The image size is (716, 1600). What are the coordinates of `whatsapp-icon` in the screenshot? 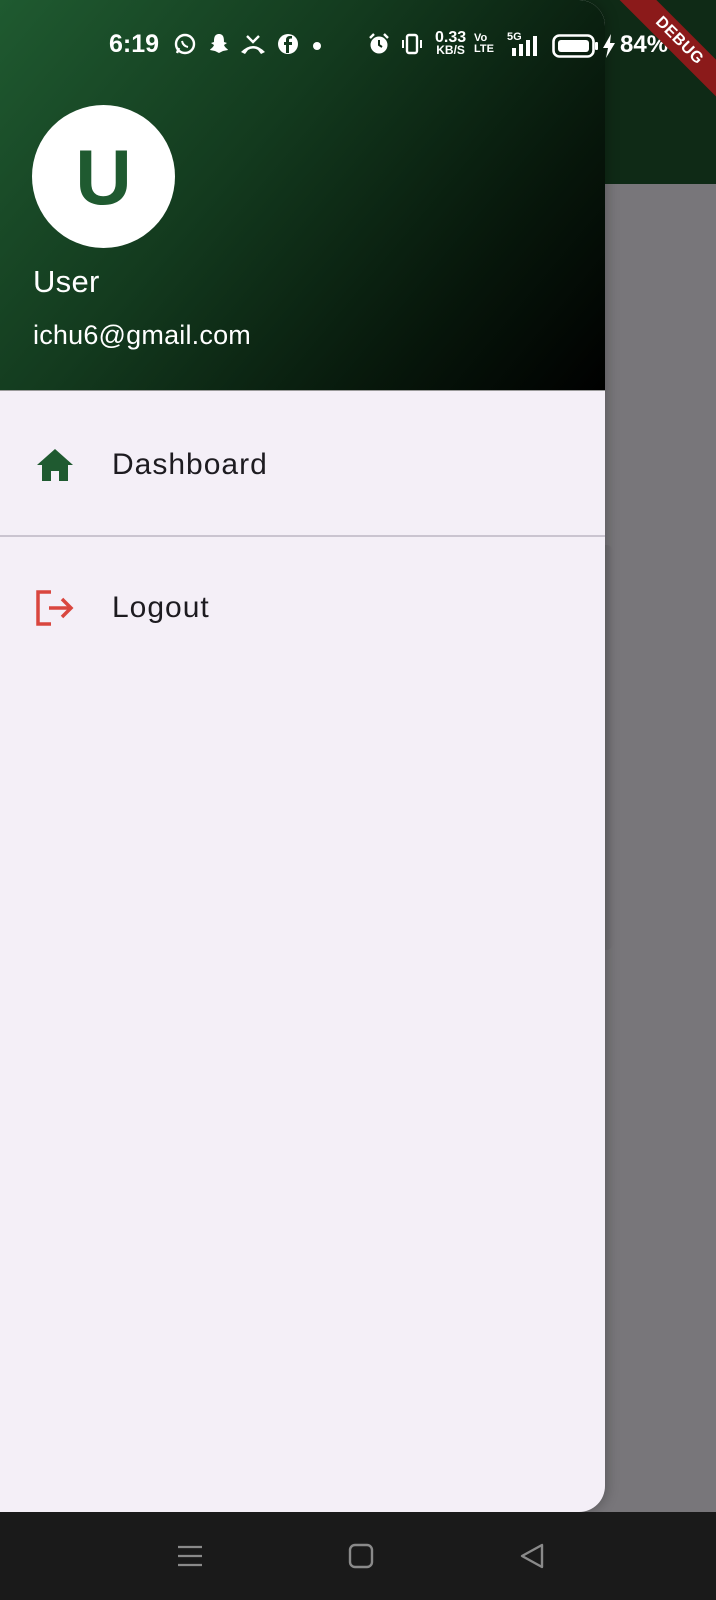 It's located at (185, 46).